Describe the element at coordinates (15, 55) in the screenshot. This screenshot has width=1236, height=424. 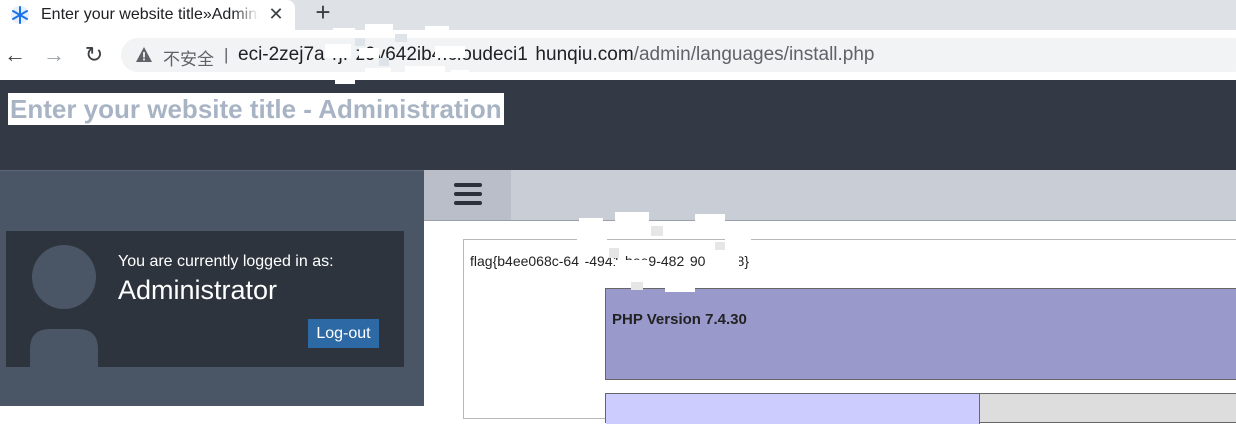
I see `arrow-left-icon: ←` at that location.